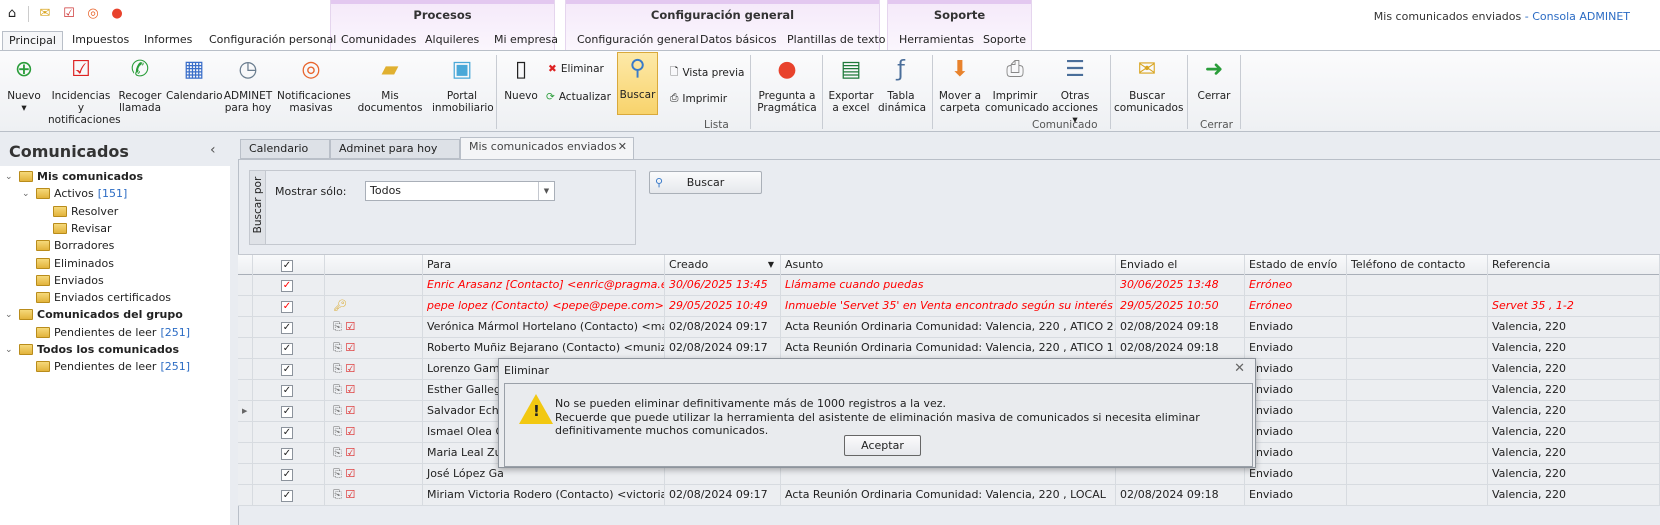 The image size is (1660, 525). I want to click on buscar-button: ⚲ Buscar, so click(637, 83).